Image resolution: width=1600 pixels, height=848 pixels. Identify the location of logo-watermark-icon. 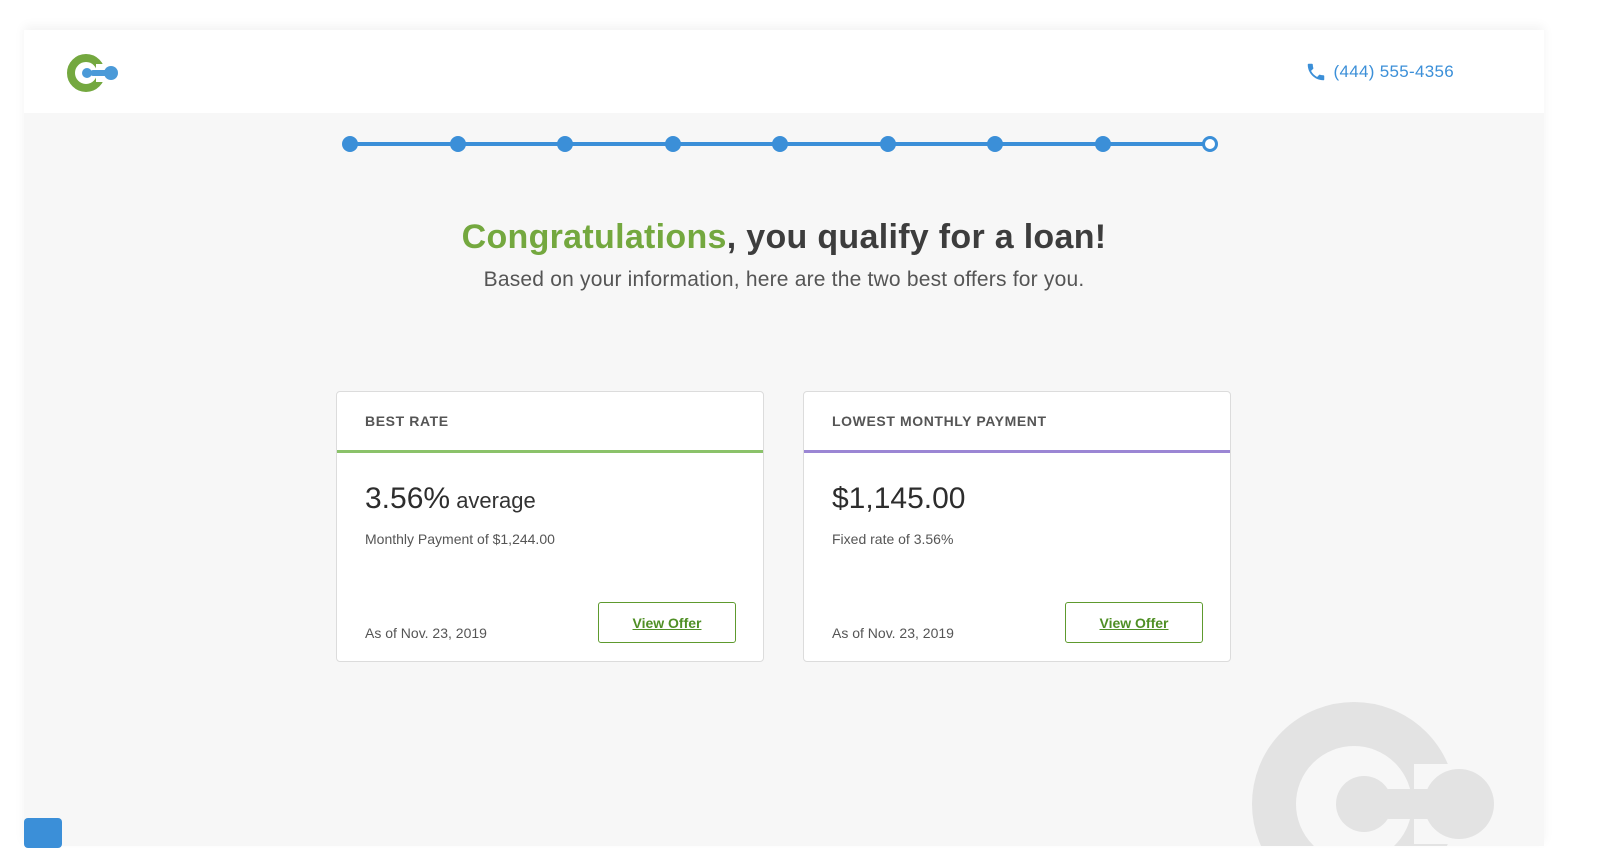
(1373, 774).